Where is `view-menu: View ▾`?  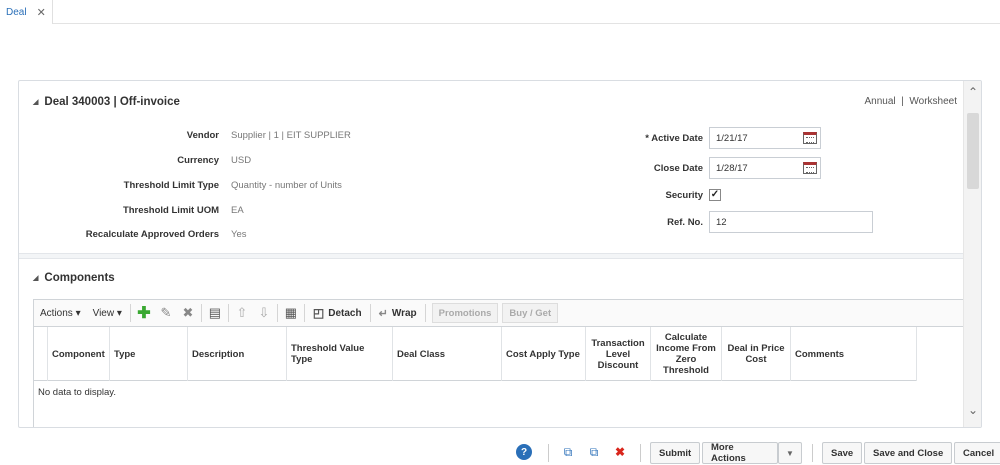 view-menu: View ▾ is located at coordinates (107, 313).